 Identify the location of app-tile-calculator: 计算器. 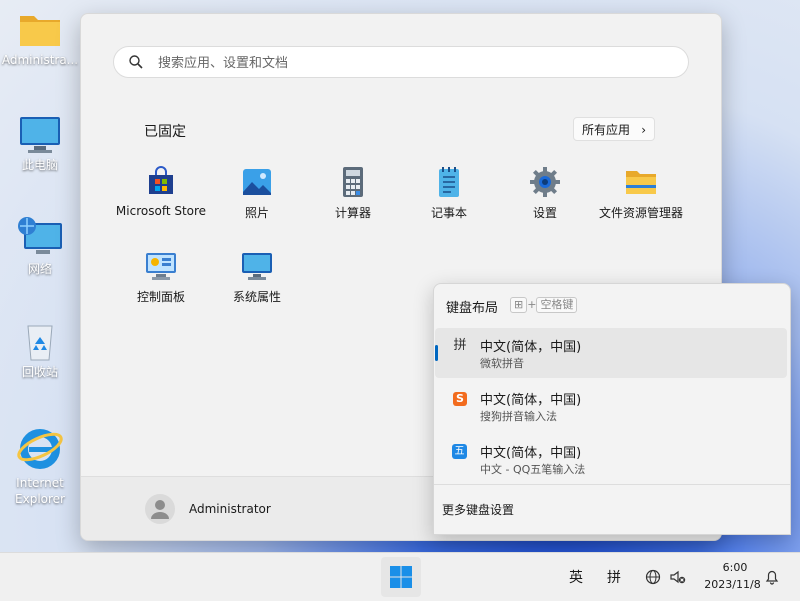
(353, 201).